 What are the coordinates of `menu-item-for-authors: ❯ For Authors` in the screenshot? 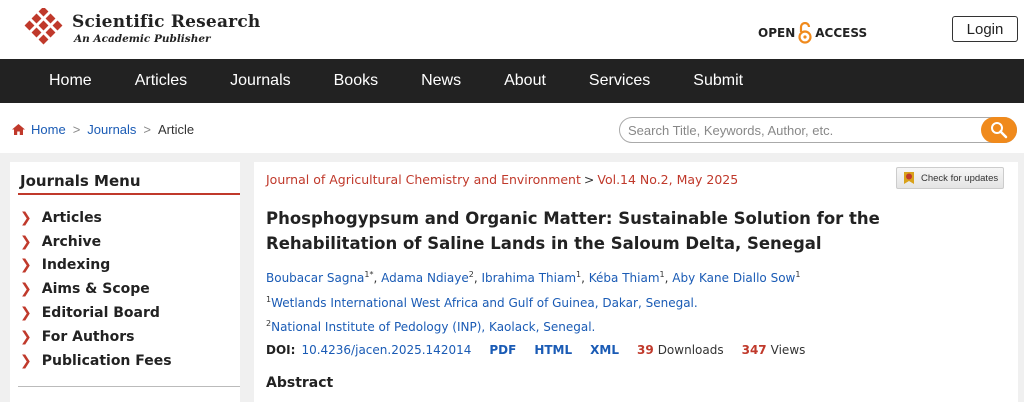 It's located at (96, 337).